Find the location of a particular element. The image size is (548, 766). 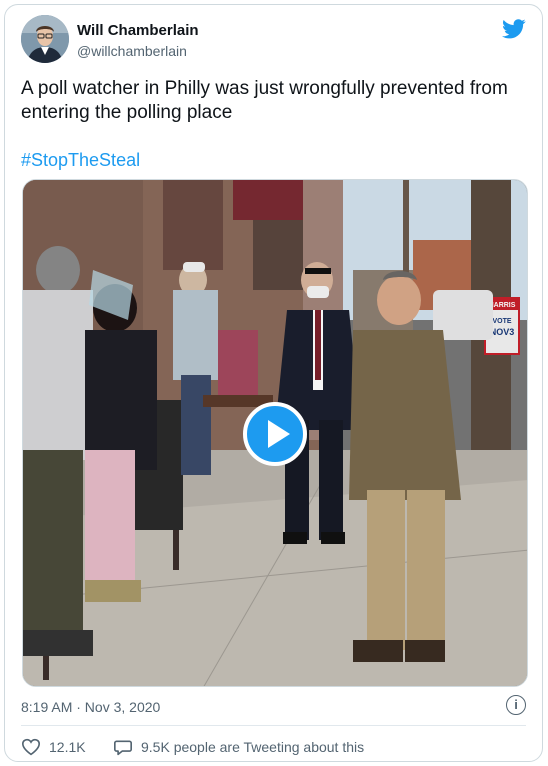

heart-icon is located at coordinates (31, 747).